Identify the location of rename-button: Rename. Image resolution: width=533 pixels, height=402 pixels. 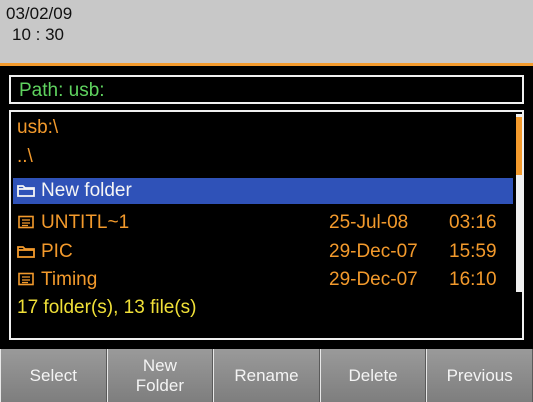
(266, 375).